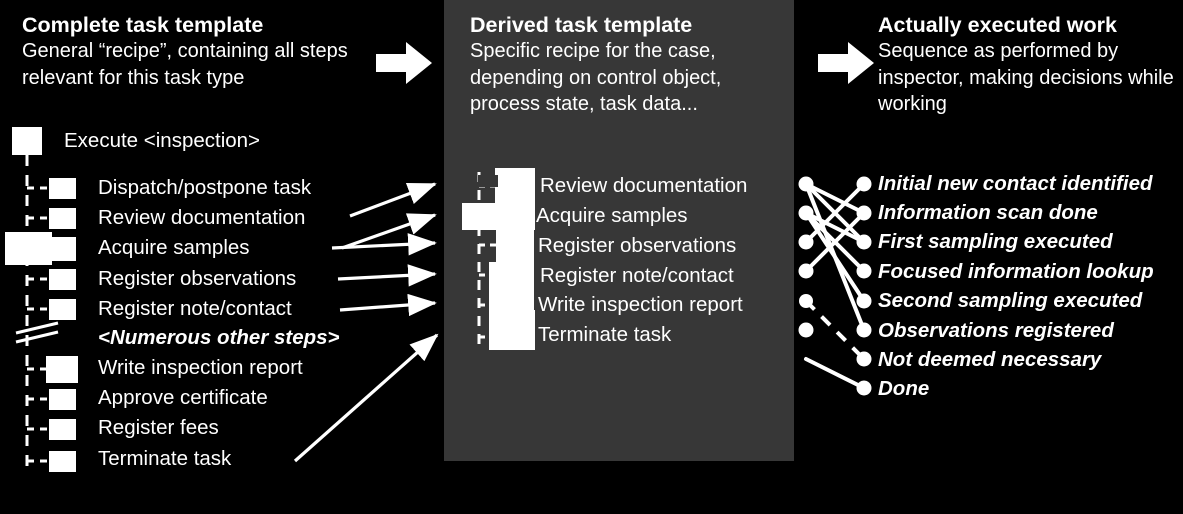 The height and width of the screenshot is (514, 1183). Describe the element at coordinates (640, 304) in the screenshot. I see `middle-item-4: Write inspection report` at that location.